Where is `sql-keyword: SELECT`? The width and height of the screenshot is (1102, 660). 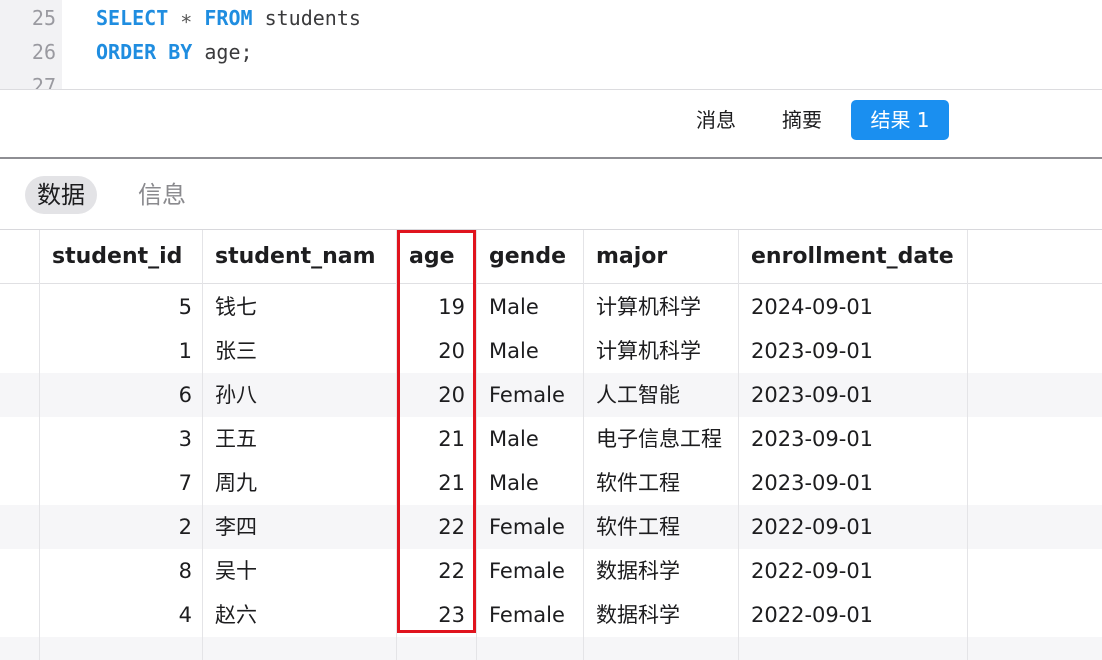 sql-keyword: SELECT is located at coordinates (132, 18).